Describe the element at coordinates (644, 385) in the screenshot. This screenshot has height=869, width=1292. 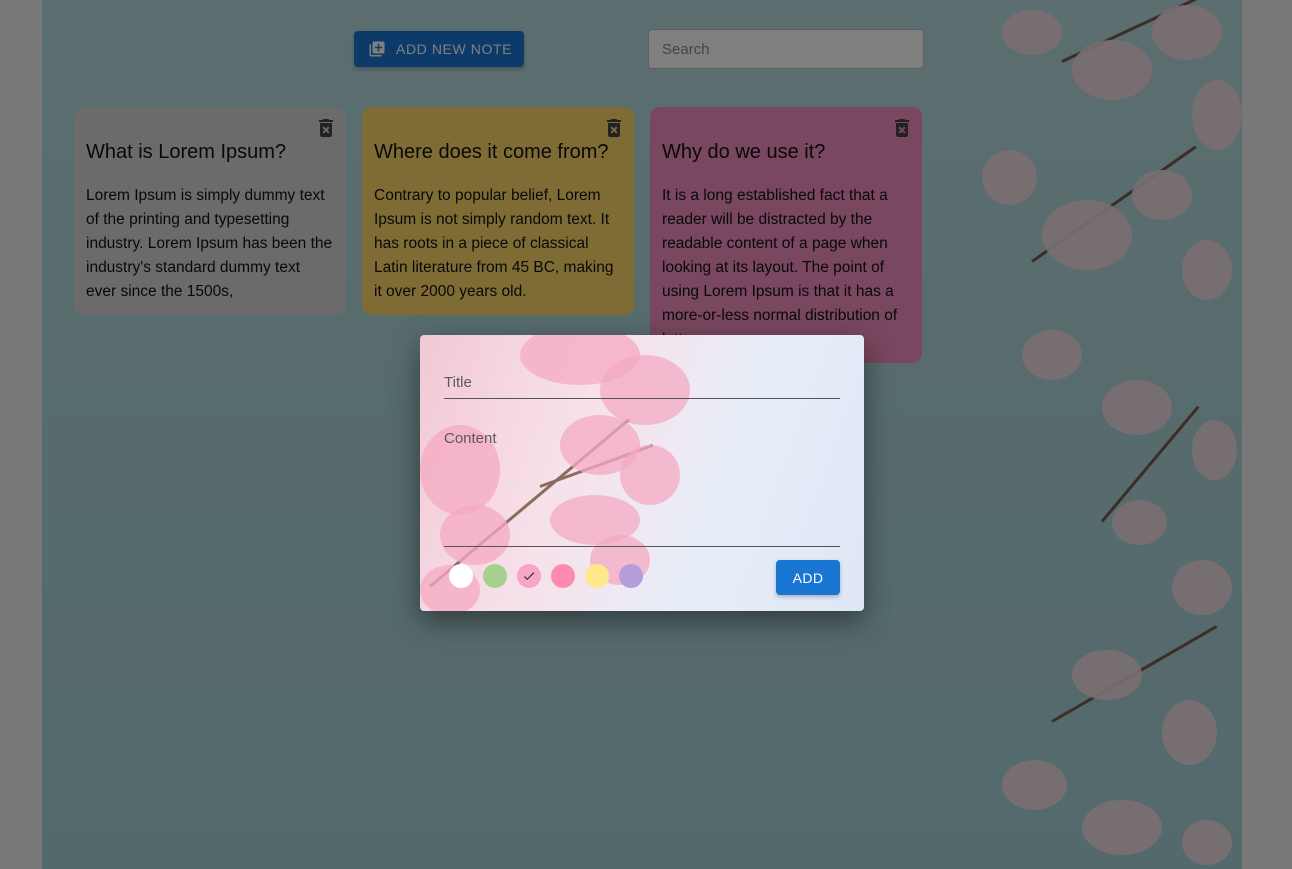
I see `title-field` at that location.